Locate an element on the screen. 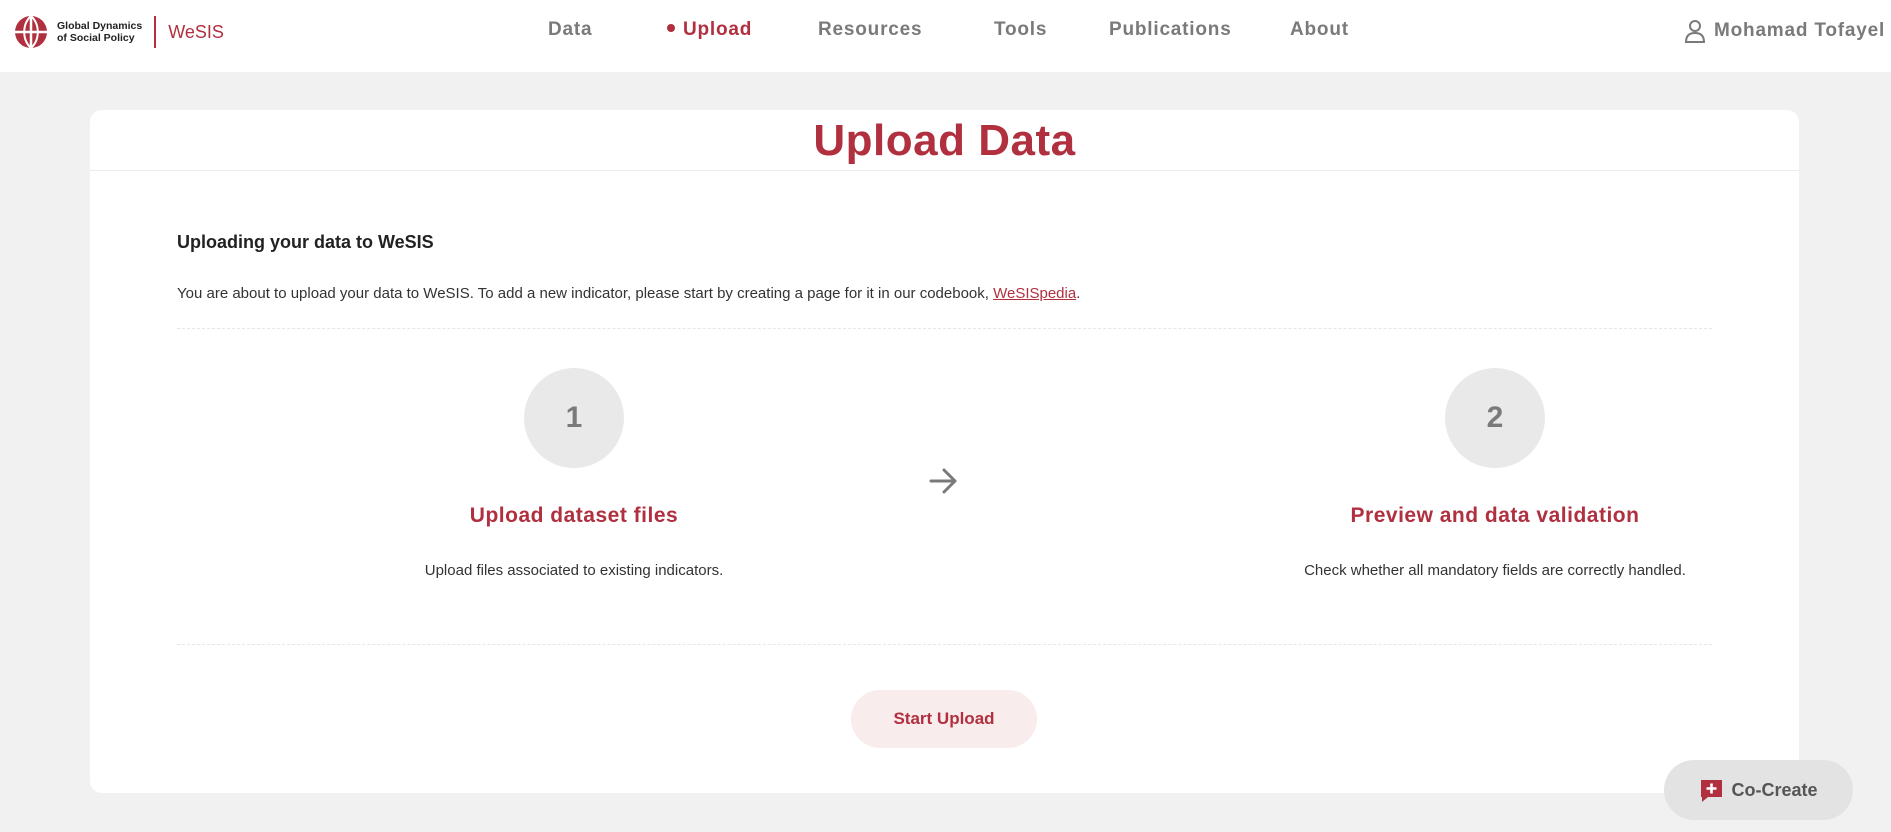  user-icon is located at coordinates (1695, 31).